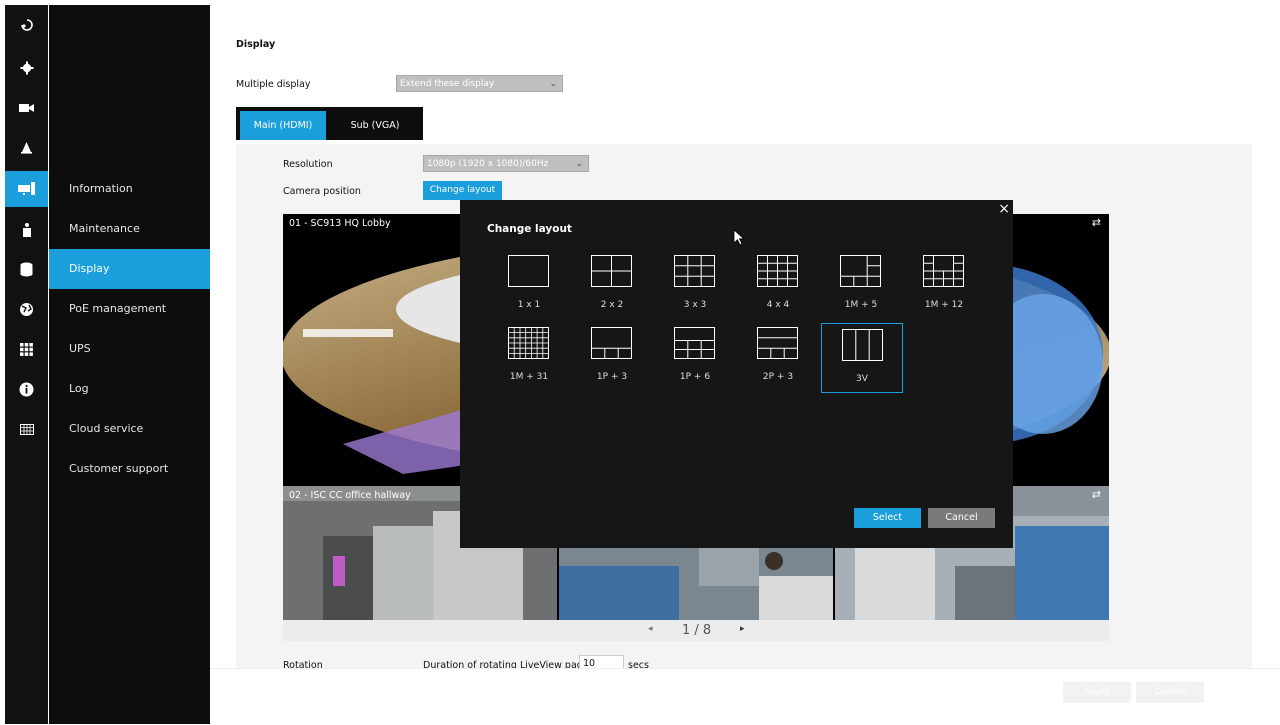 This screenshot has width=1280, height=725. What do you see at coordinates (26, 25) in the screenshot?
I see `refresh-icon` at bounding box center [26, 25].